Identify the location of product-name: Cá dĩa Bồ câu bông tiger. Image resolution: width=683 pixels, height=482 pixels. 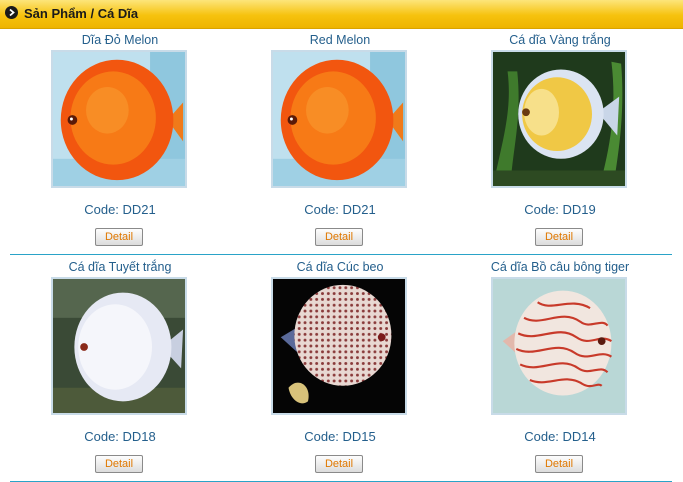
(560, 267).